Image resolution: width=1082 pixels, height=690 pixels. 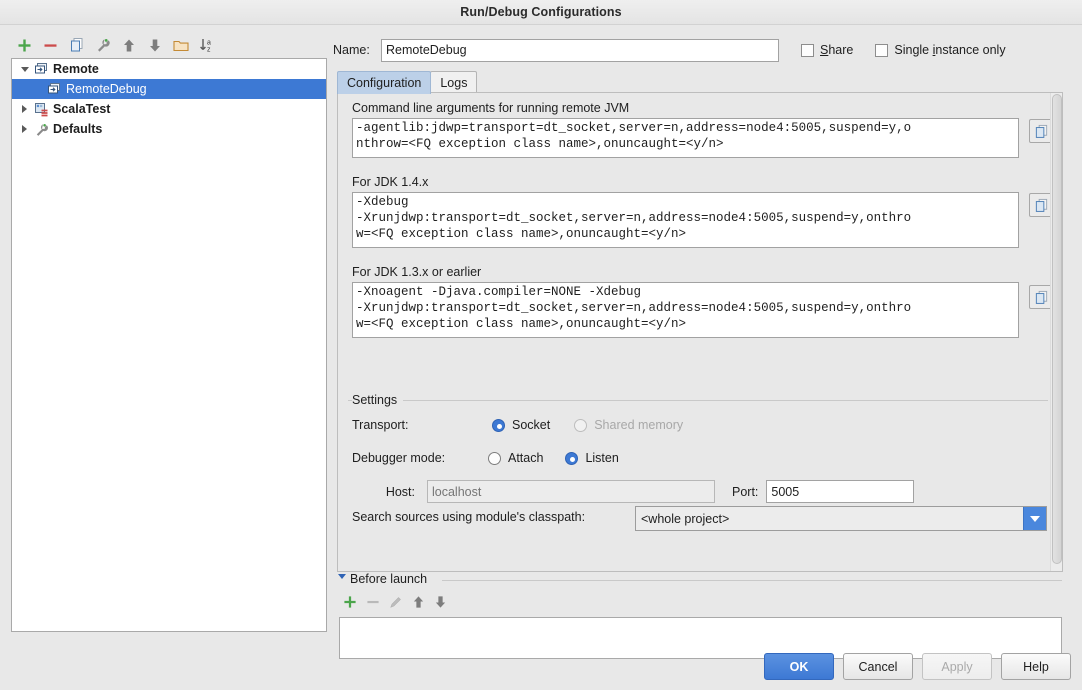 I want to click on add-configuration-button, so click(x=24, y=45).